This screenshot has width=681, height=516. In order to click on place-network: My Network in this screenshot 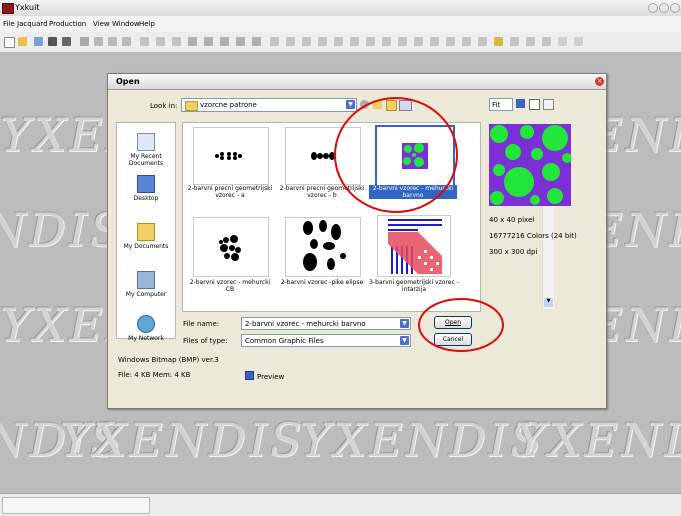, I will do `click(146, 328)`.